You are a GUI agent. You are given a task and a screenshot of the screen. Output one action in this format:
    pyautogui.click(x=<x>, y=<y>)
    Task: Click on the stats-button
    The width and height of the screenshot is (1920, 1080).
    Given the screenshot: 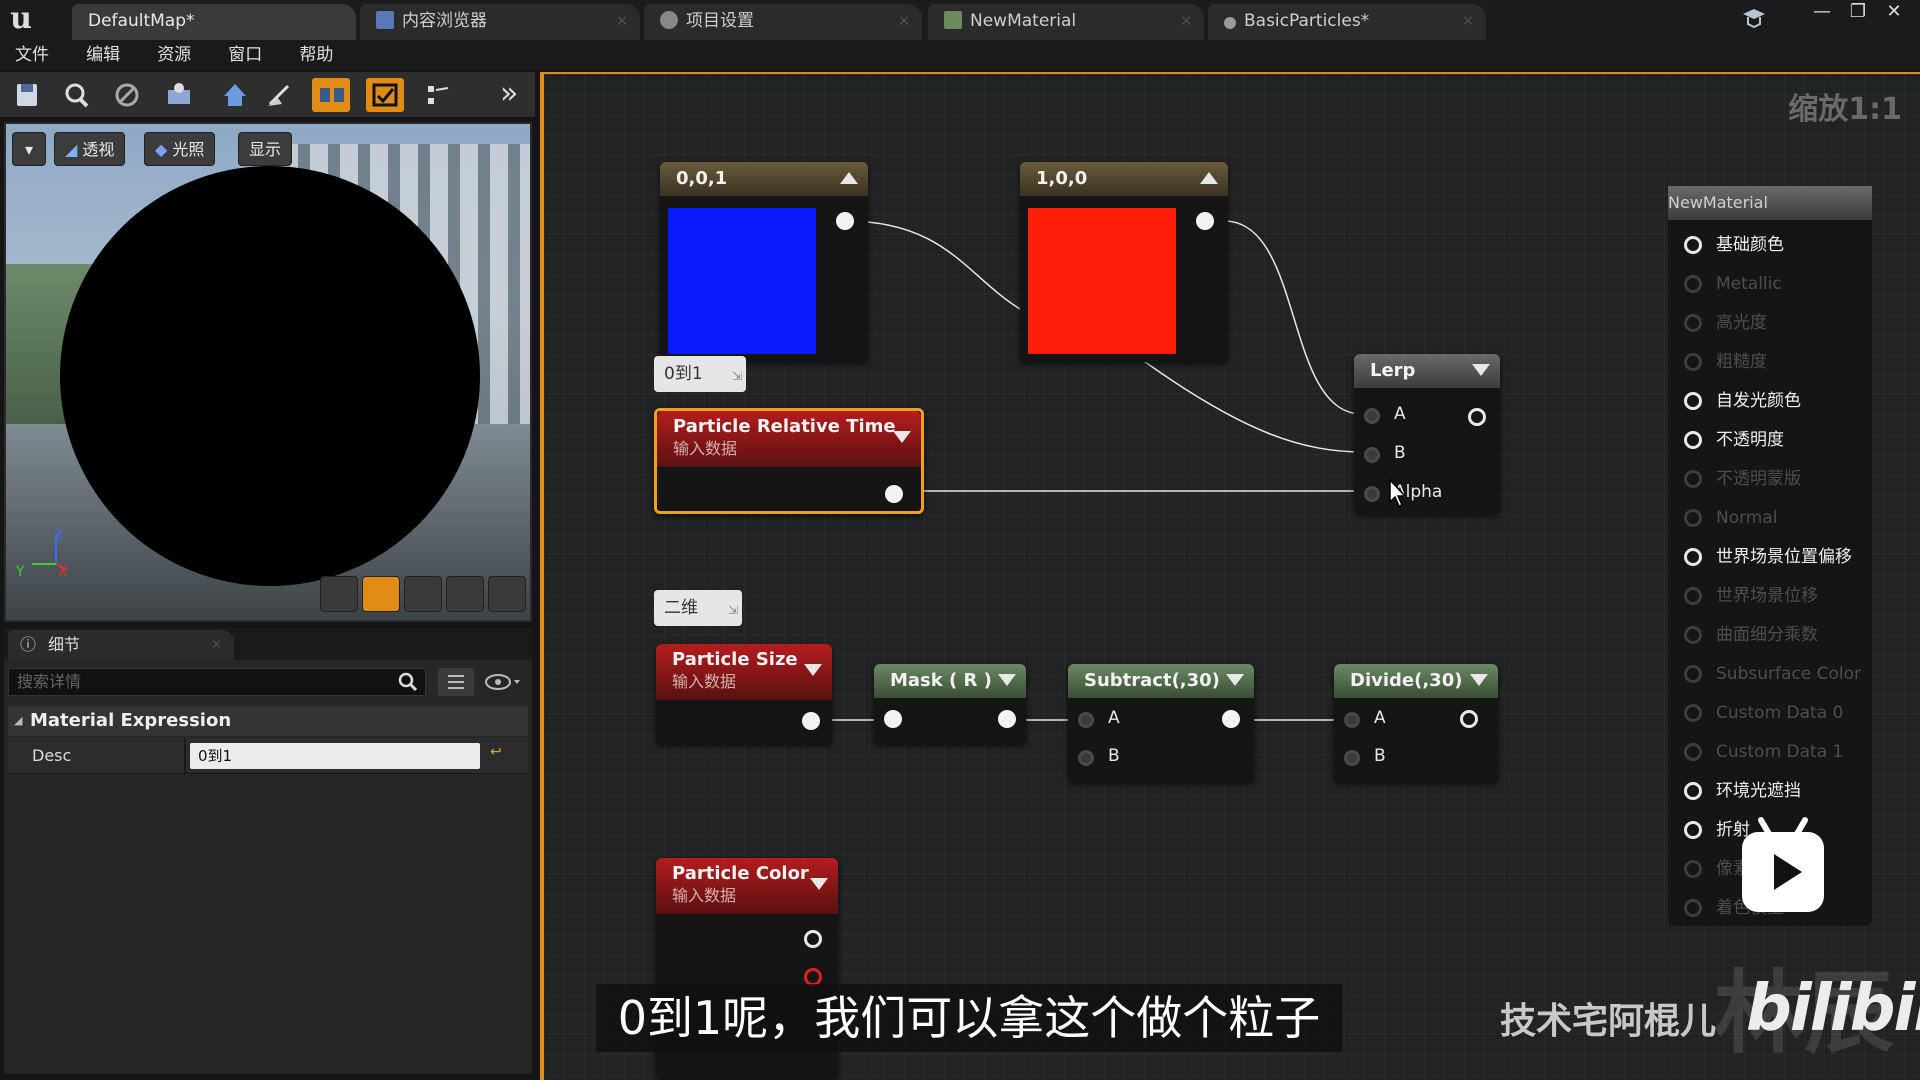 What is the action you would take?
    pyautogui.click(x=439, y=95)
    